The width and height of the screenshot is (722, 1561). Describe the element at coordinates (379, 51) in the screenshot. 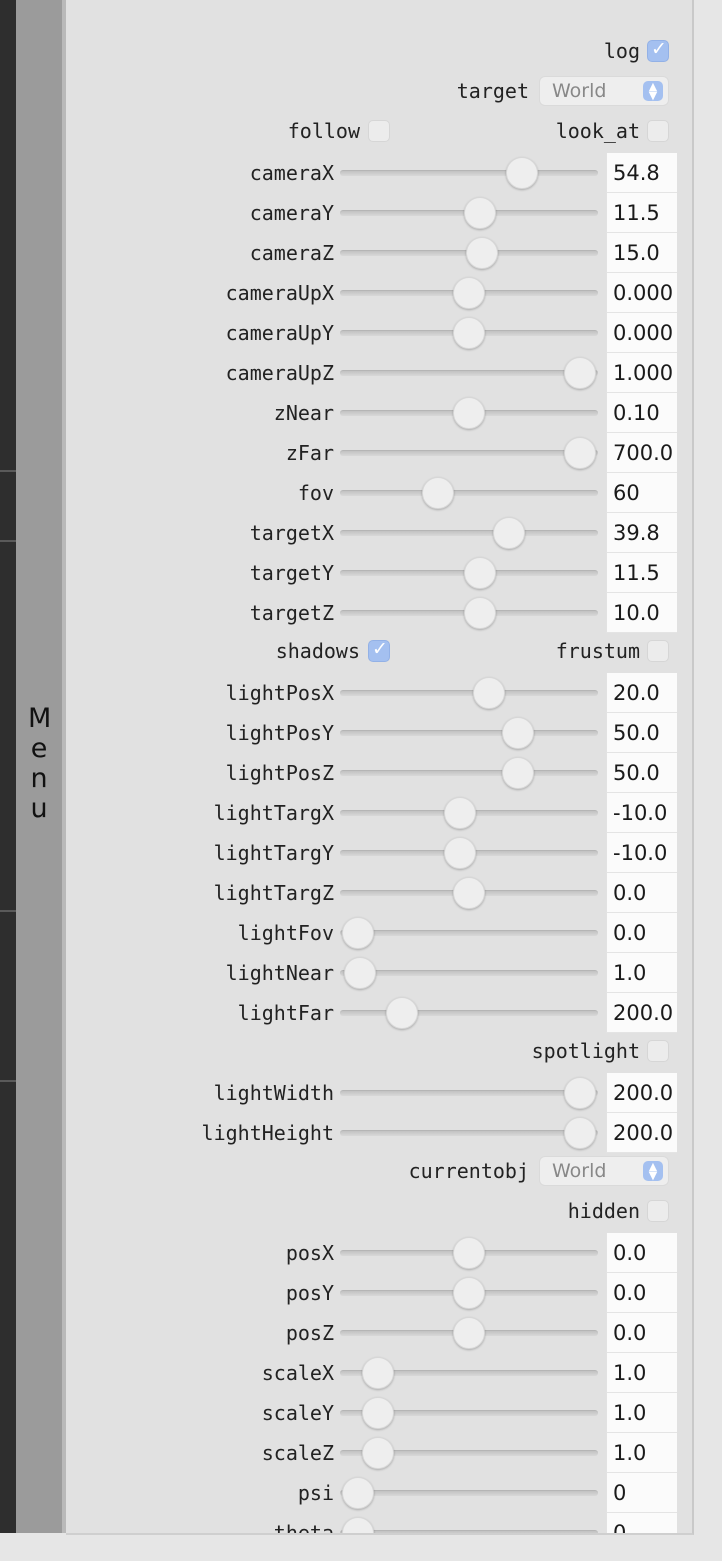

I see `log-row: log` at that location.